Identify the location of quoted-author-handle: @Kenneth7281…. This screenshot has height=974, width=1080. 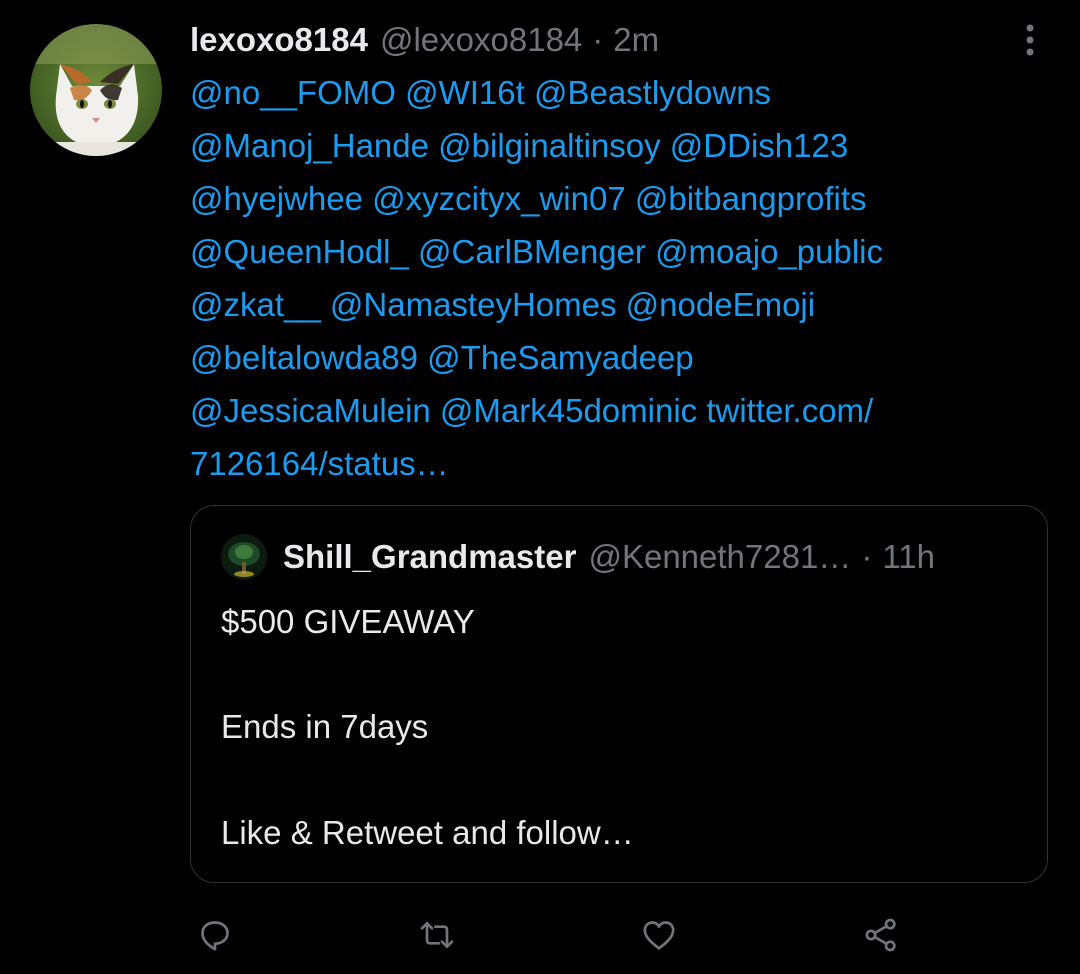
(720, 556).